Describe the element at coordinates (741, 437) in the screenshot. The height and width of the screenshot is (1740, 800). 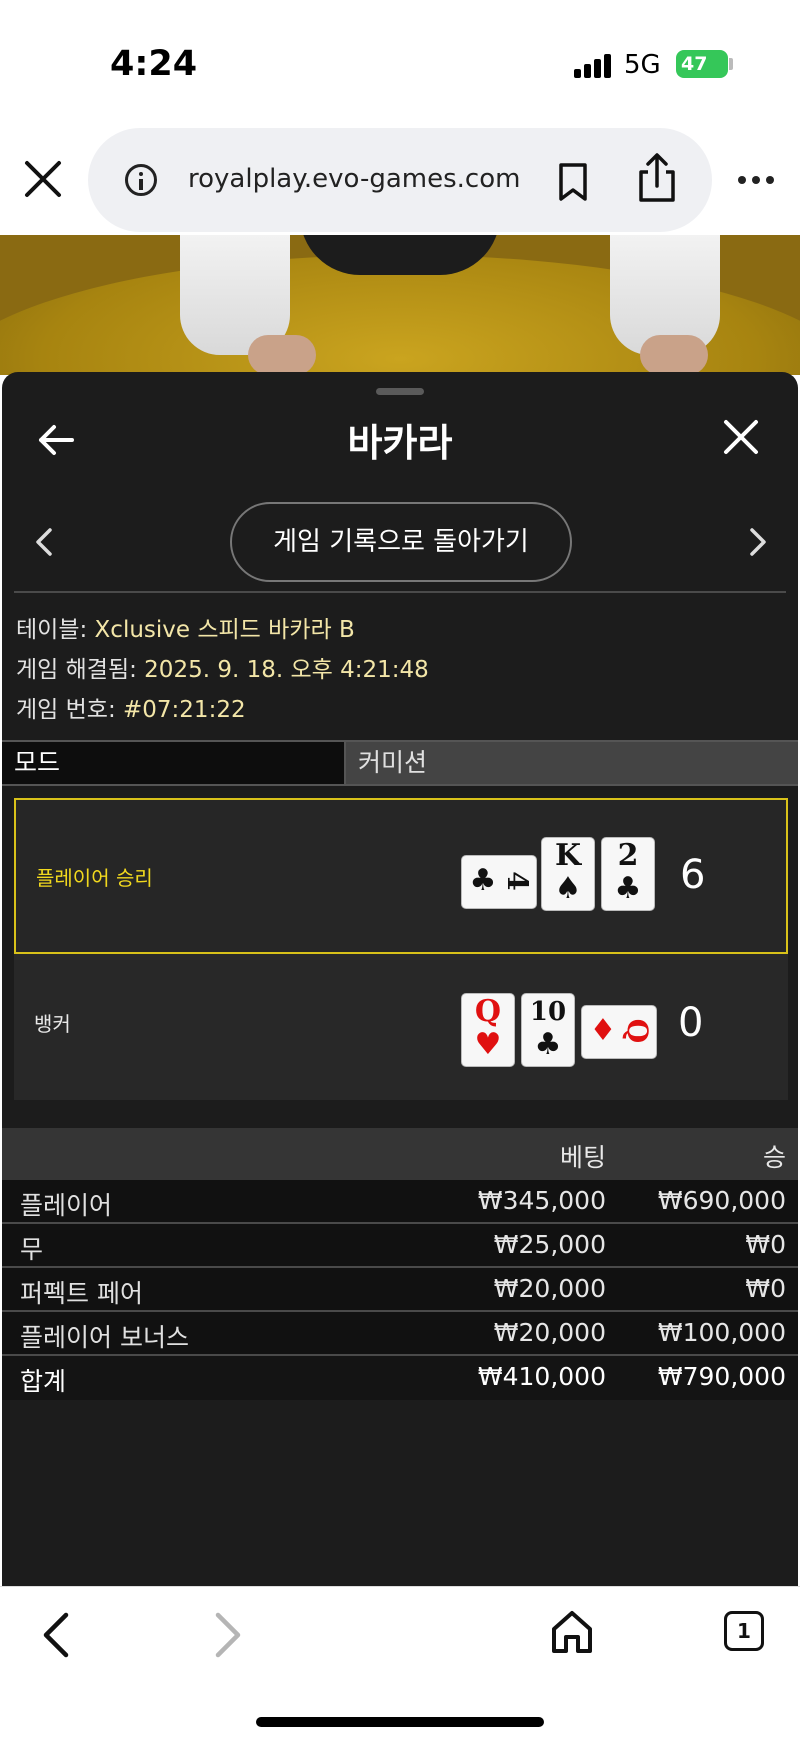
I see `panel-close-icon` at that location.